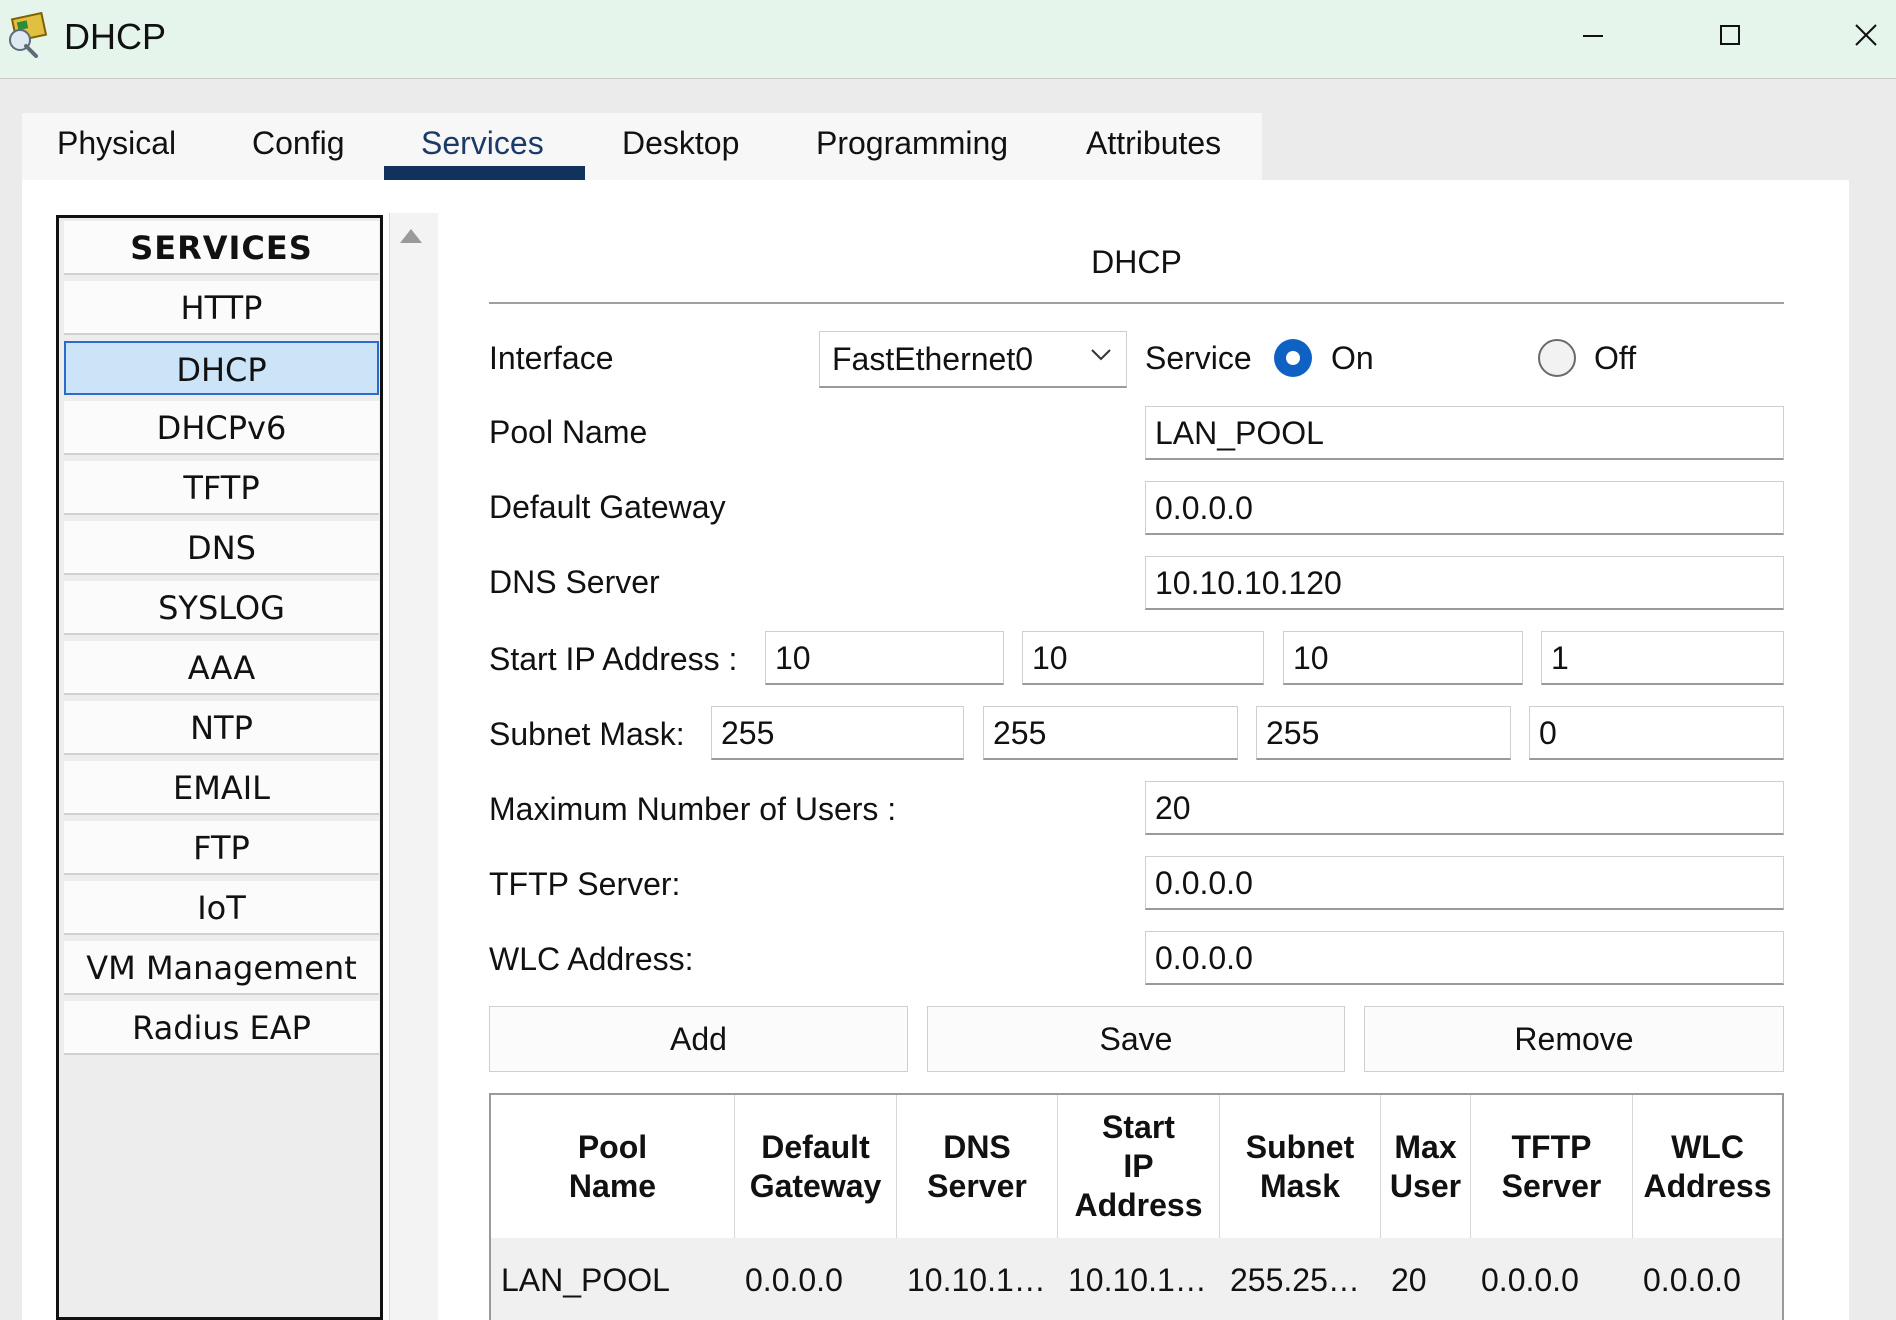 The width and height of the screenshot is (1896, 1320). What do you see at coordinates (1464, 433) in the screenshot?
I see `pool-name-input: LAN_POOL` at bounding box center [1464, 433].